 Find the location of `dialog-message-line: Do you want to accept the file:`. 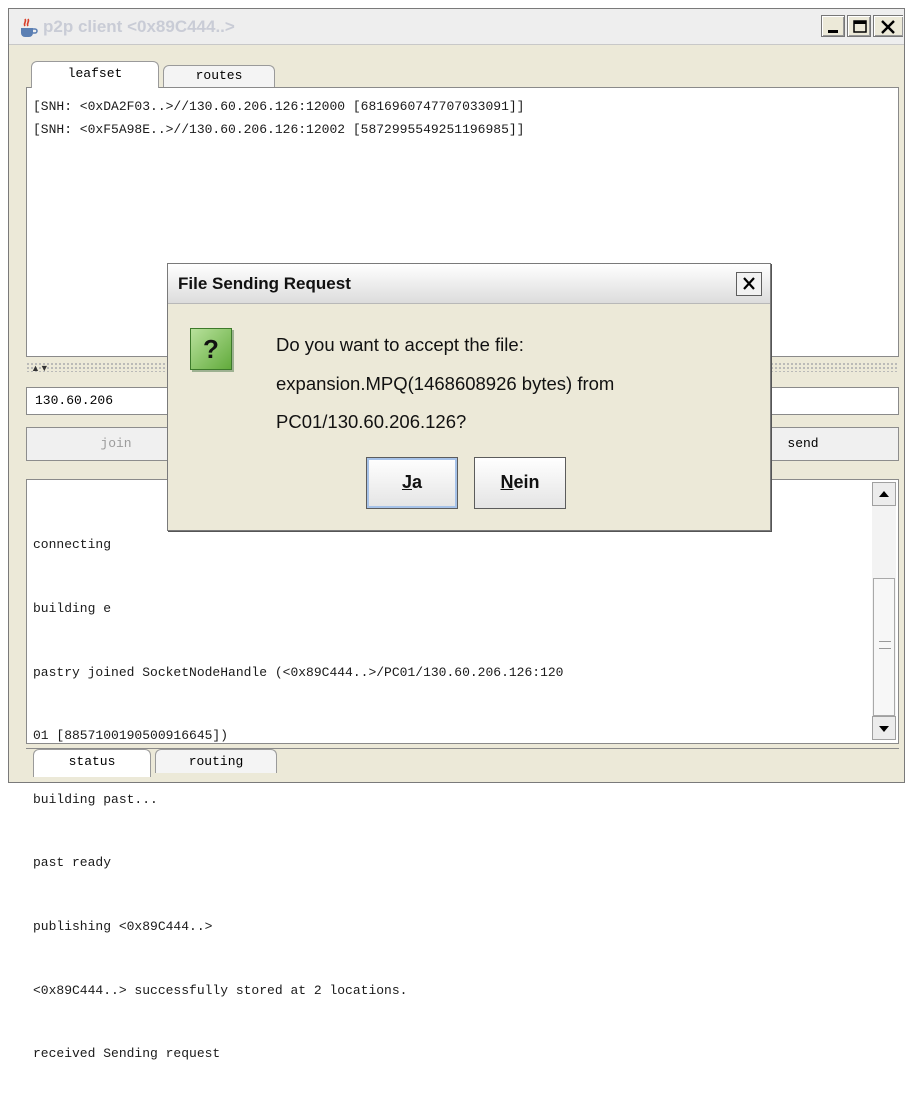

dialog-message-line: Do you want to accept the file: is located at coordinates (400, 344).